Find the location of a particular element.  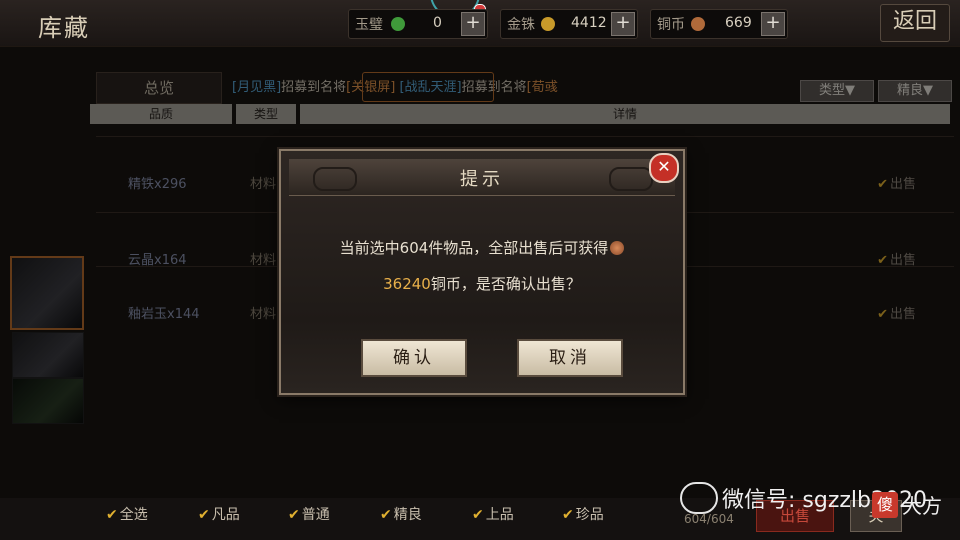

resource-label: 玉璧 is located at coordinates (369, 25).